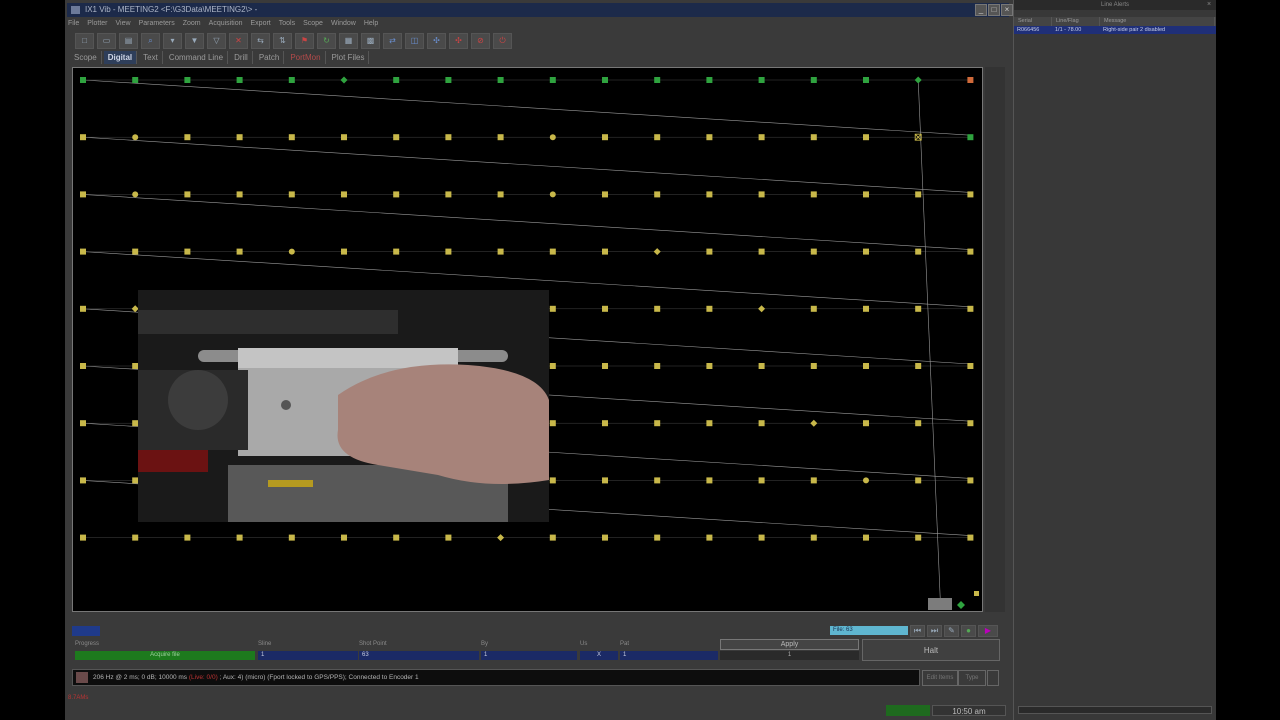 The width and height of the screenshot is (1280, 720). What do you see at coordinates (1007, 10) in the screenshot?
I see `close-button: ×` at bounding box center [1007, 10].